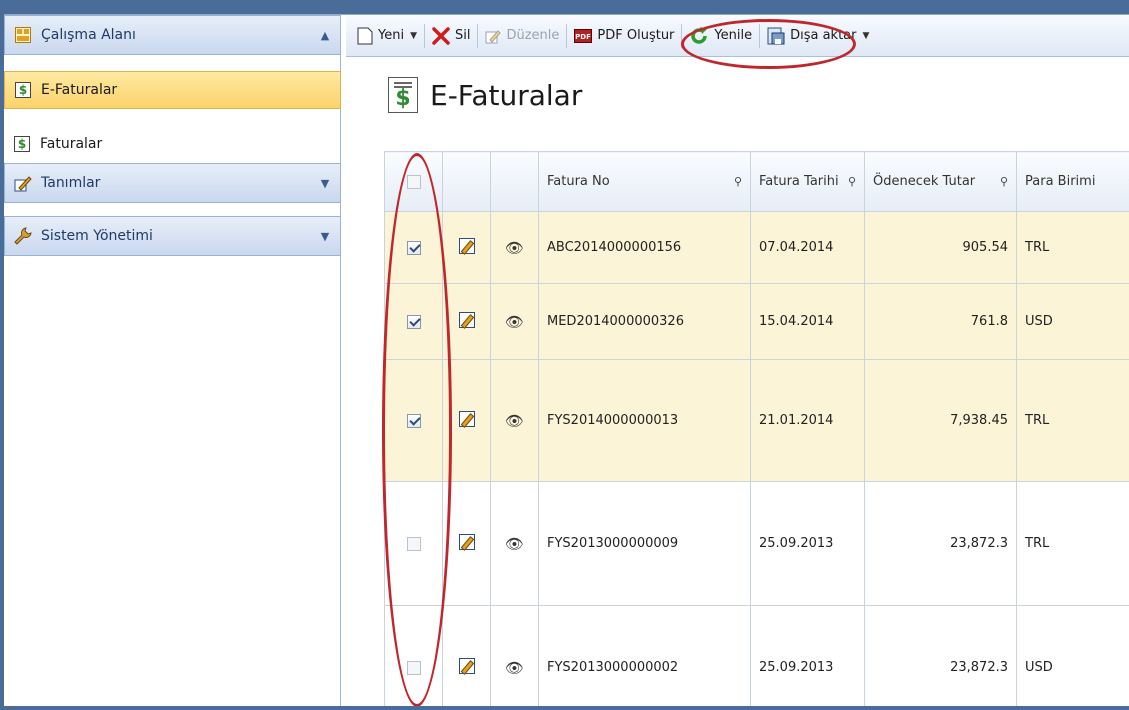 The width and height of the screenshot is (1129, 710). I want to click on edit-button: Düzenle, so click(522, 36).